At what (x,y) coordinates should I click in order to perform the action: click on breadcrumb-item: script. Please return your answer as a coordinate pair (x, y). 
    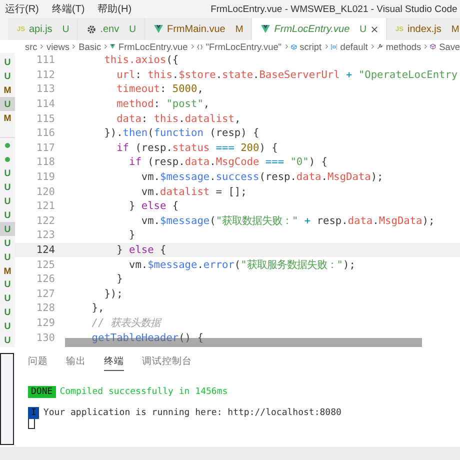
    Looking at the image, I should click on (311, 47).